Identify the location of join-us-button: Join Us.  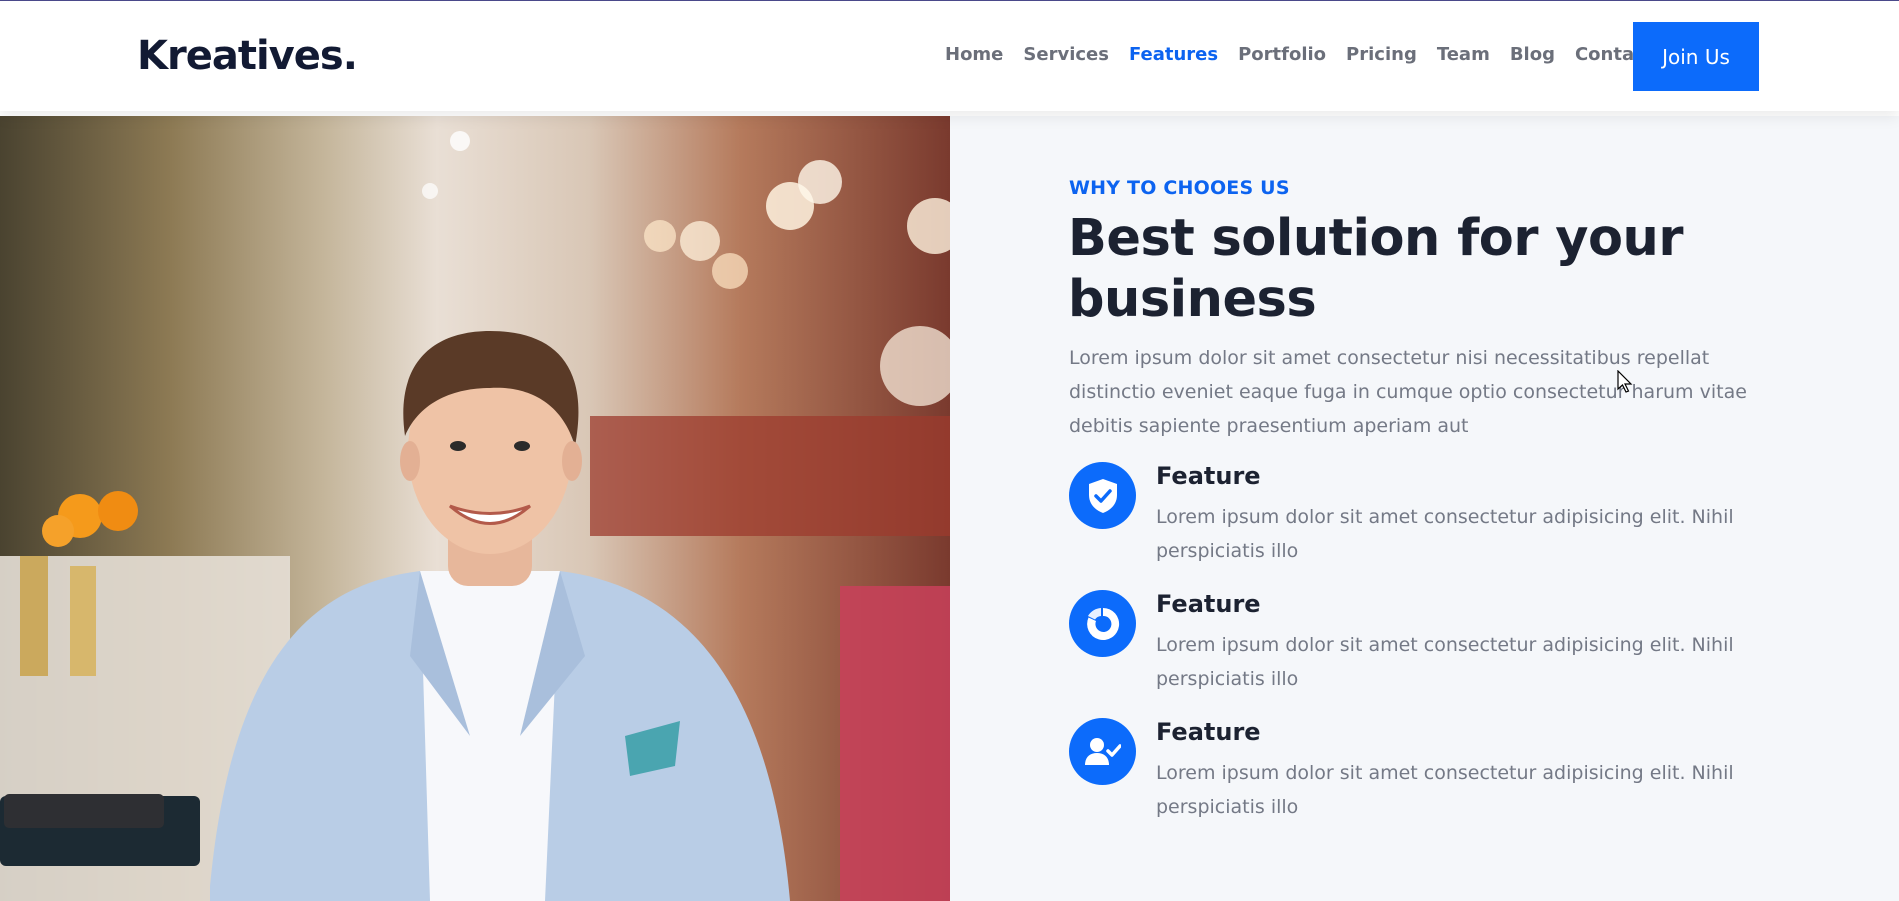
(1696, 56).